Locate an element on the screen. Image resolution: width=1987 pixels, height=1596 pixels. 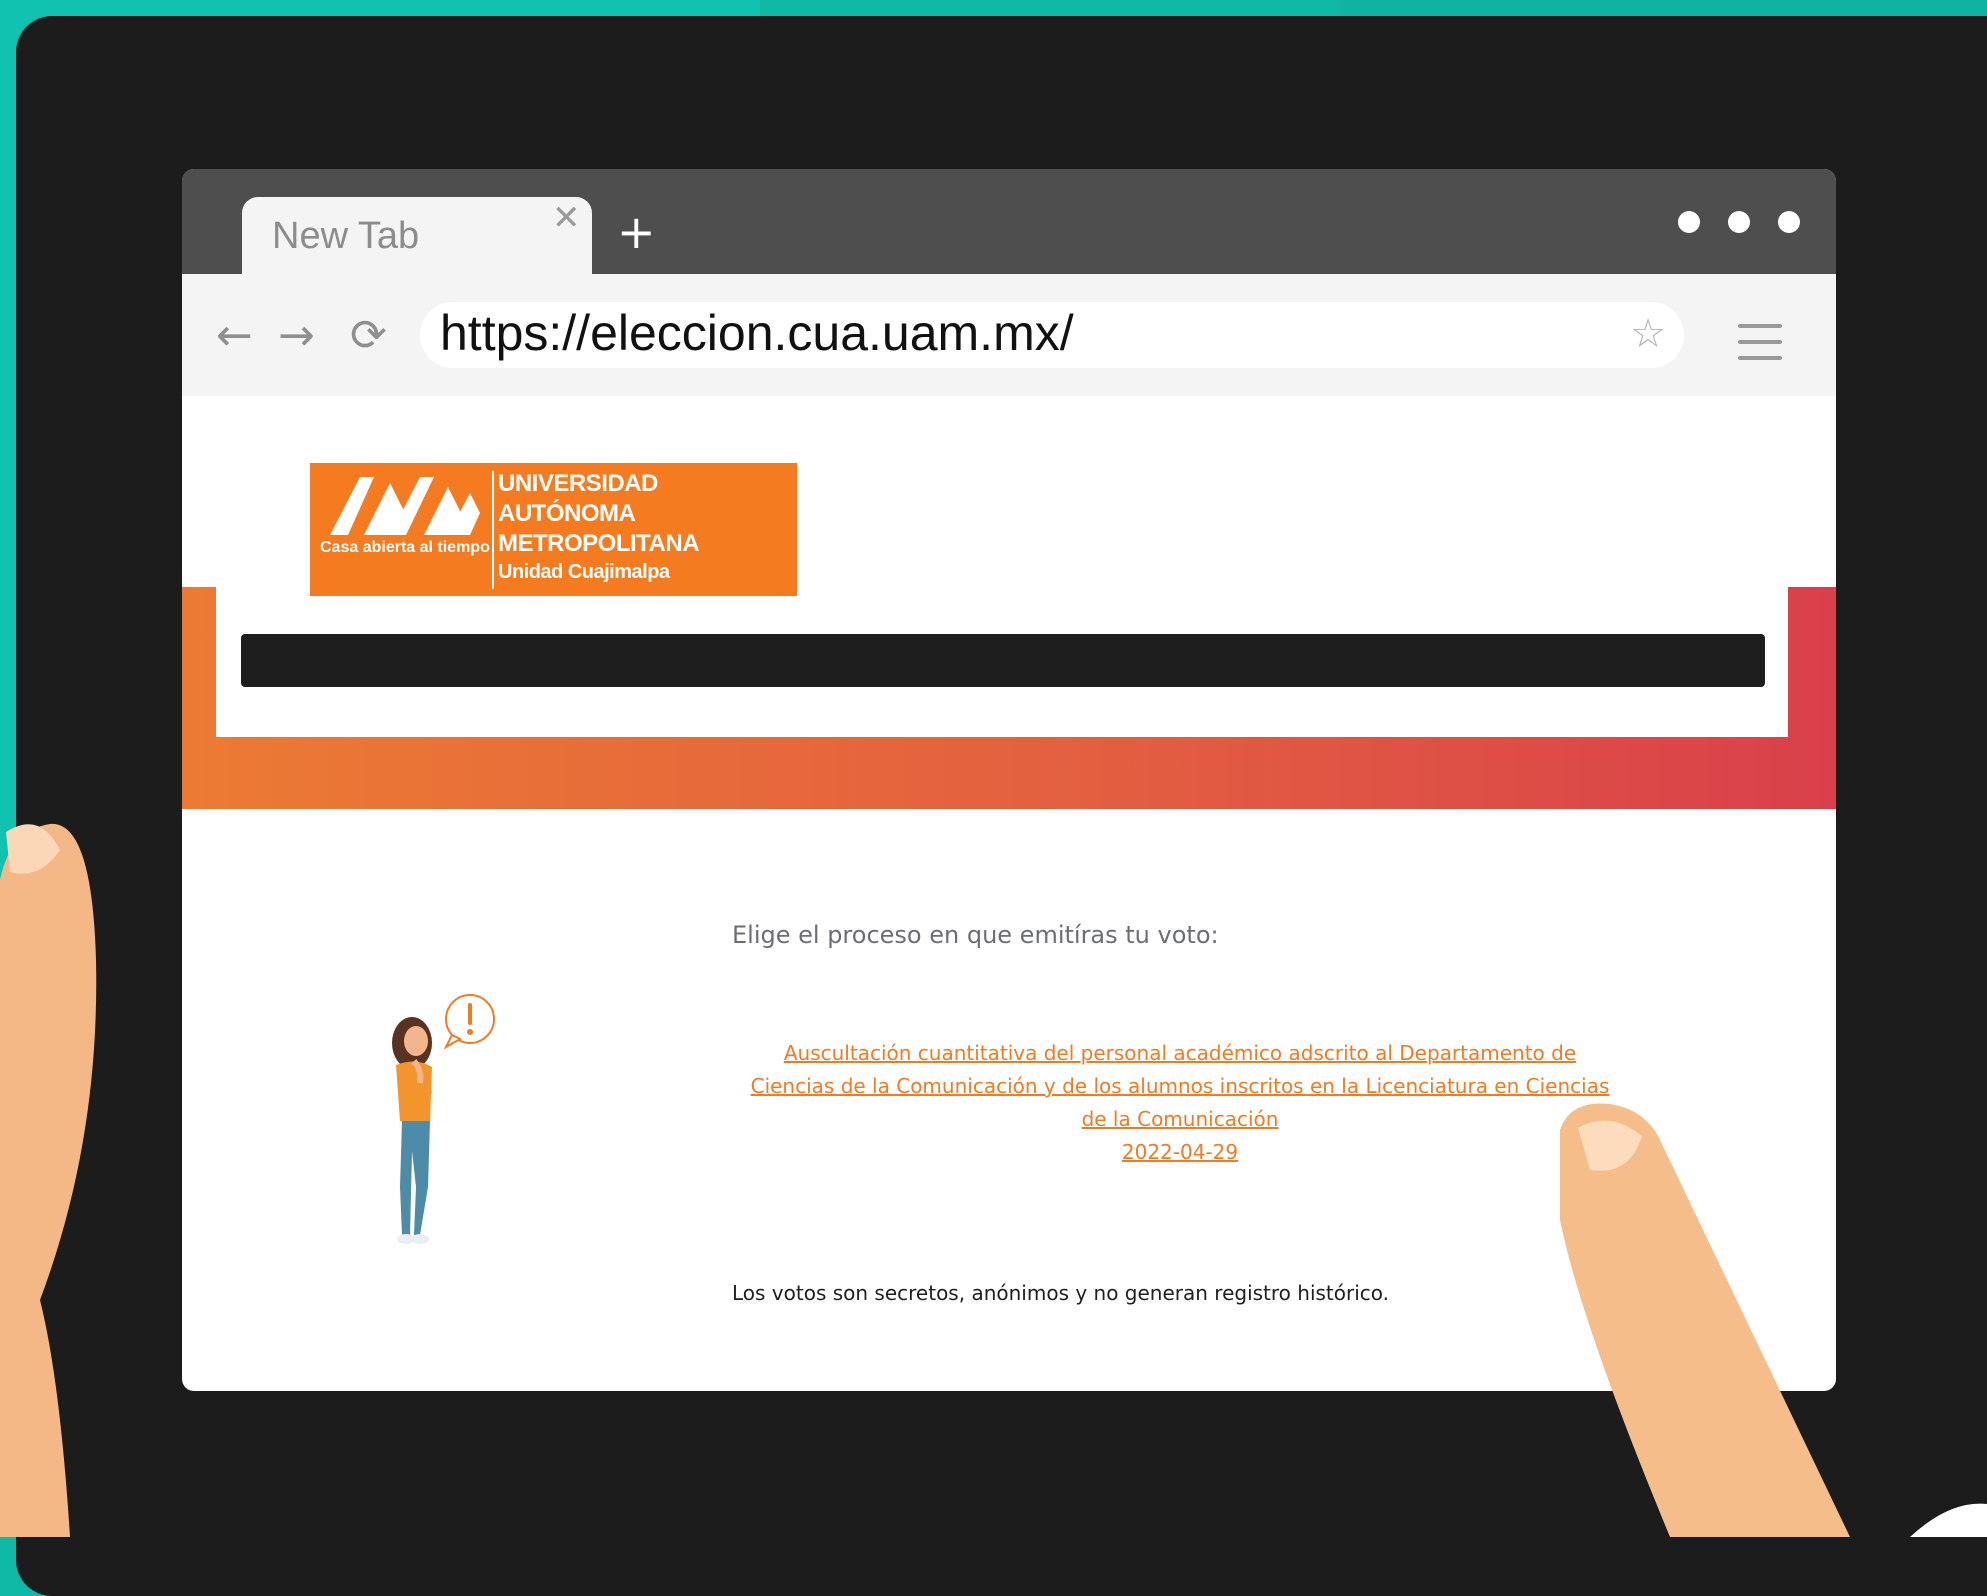
left-hand-illustration is located at coordinates (48, 1138).